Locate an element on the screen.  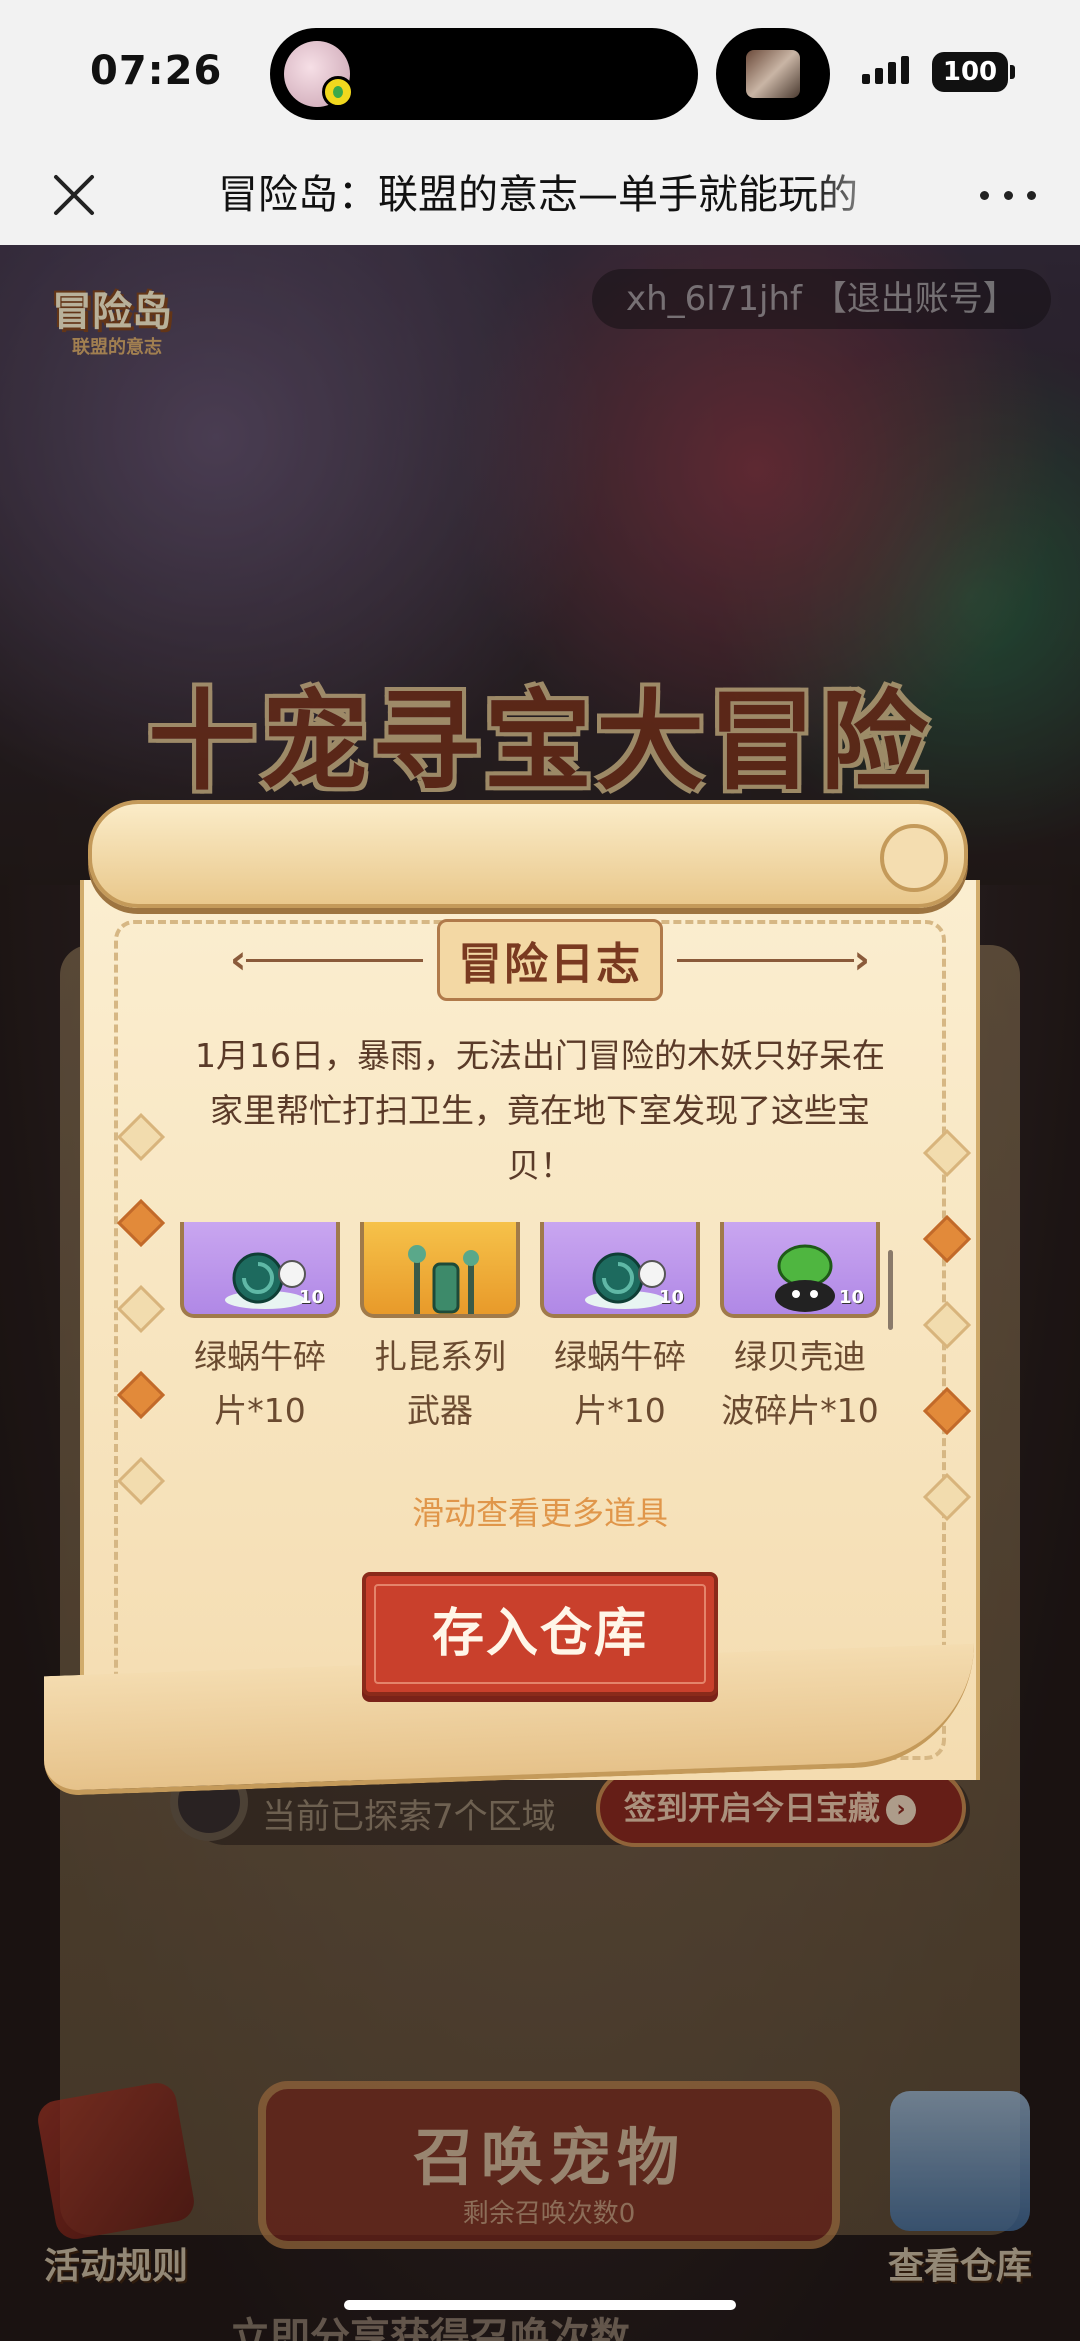
page-title: 冒险岛：联盟的意志—单手就能玩的 is located at coordinates (538, 195).